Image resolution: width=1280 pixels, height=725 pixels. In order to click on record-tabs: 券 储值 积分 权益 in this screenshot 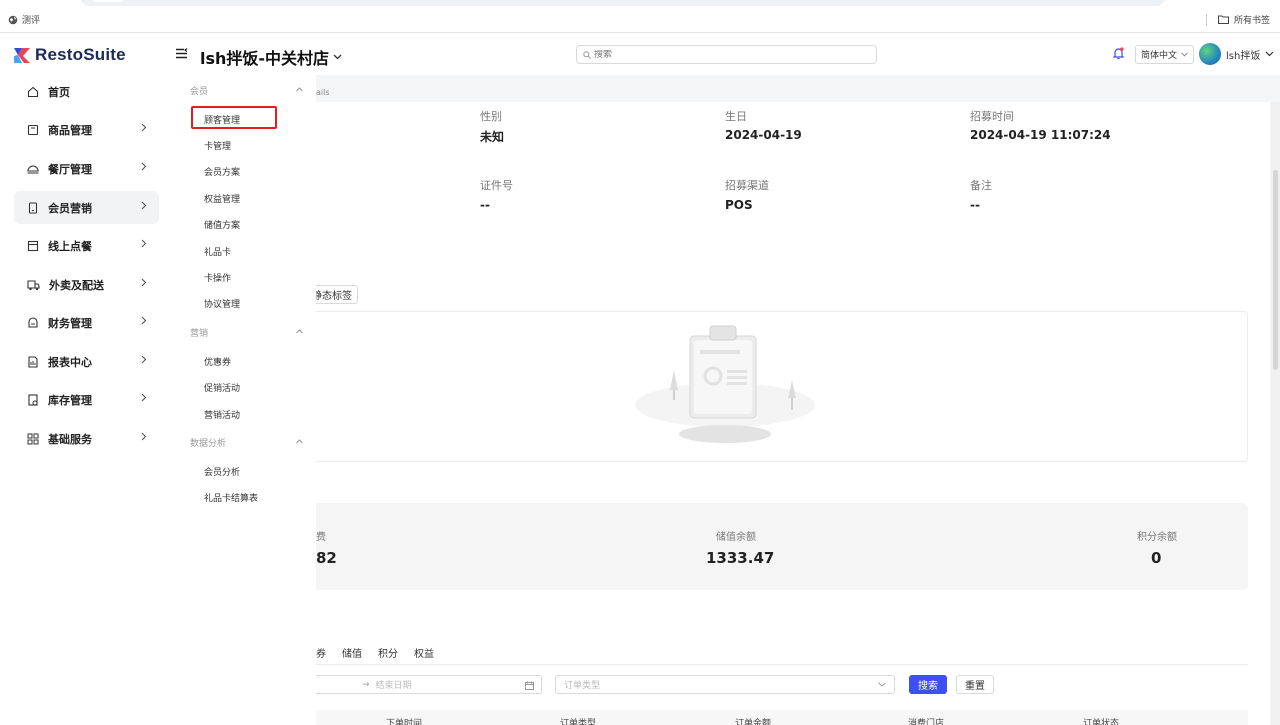, I will do `click(375, 652)`.